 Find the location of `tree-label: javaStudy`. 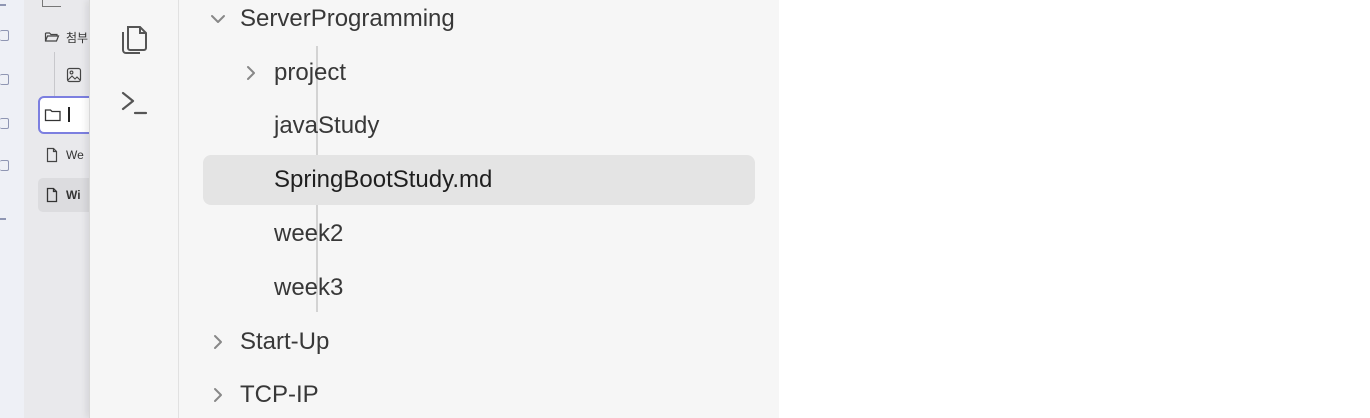

tree-label: javaStudy is located at coordinates (327, 125).